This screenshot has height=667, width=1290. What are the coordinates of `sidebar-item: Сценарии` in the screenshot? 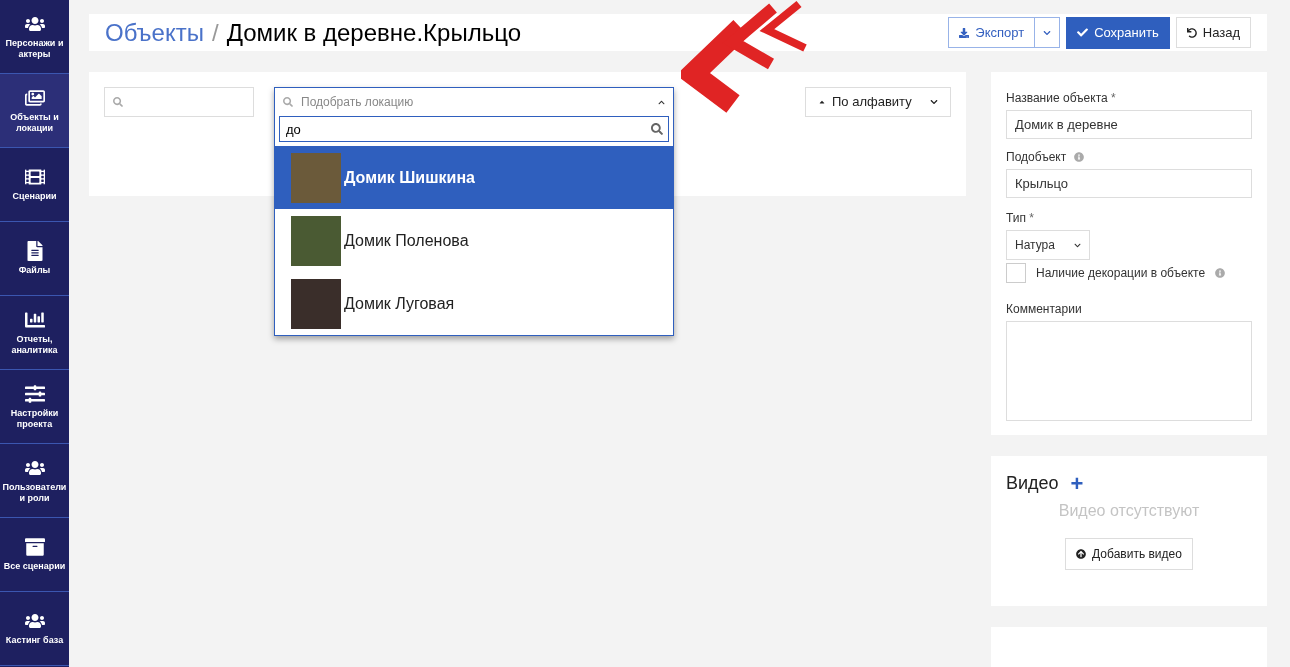 It's located at (34, 185).